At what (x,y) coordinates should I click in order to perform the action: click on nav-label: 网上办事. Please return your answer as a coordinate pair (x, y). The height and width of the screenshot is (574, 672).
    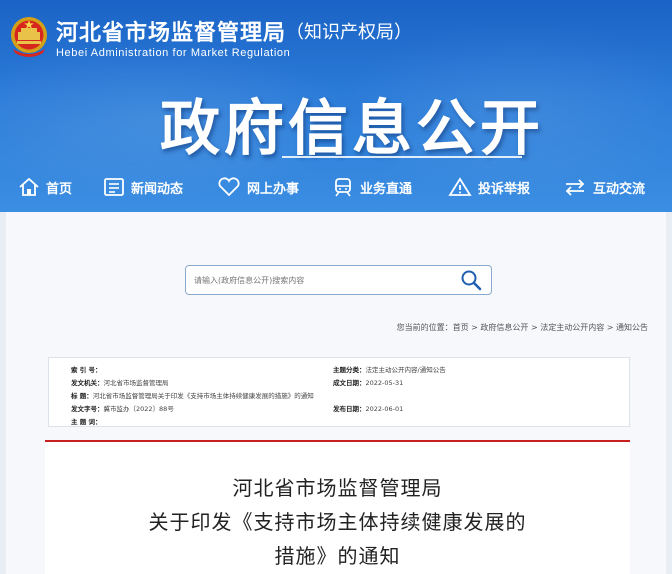
    Looking at the image, I should click on (273, 189).